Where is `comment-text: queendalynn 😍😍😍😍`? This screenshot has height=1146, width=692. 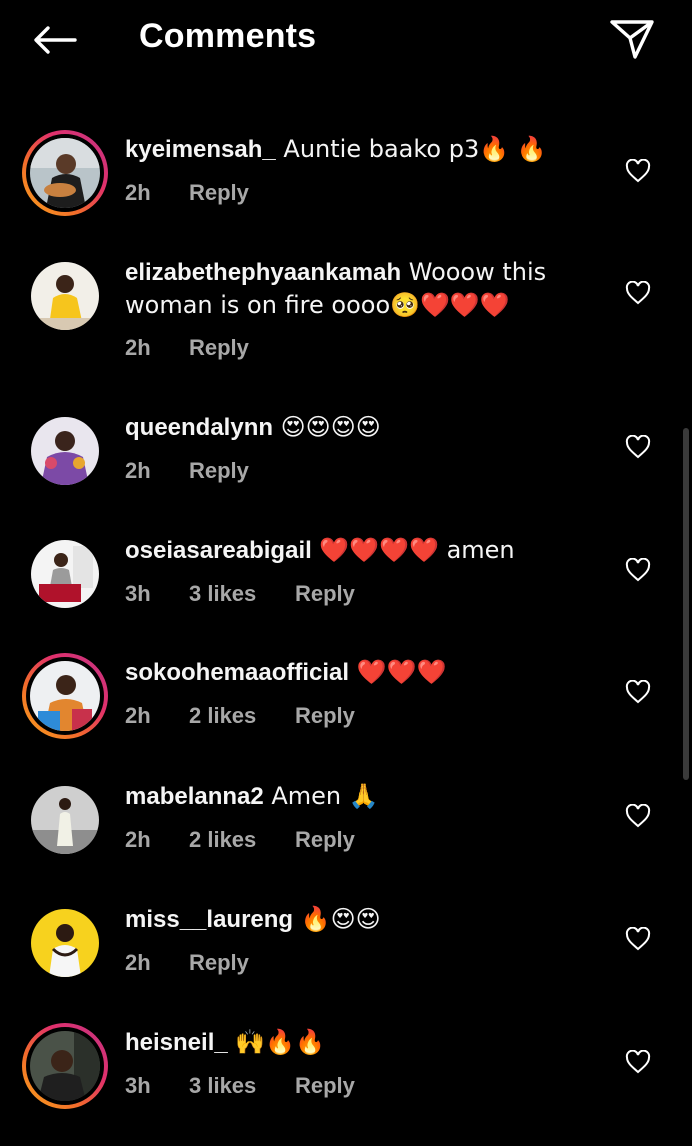
comment-text: queendalynn 😍😍😍😍 is located at coordinates (360, 427).